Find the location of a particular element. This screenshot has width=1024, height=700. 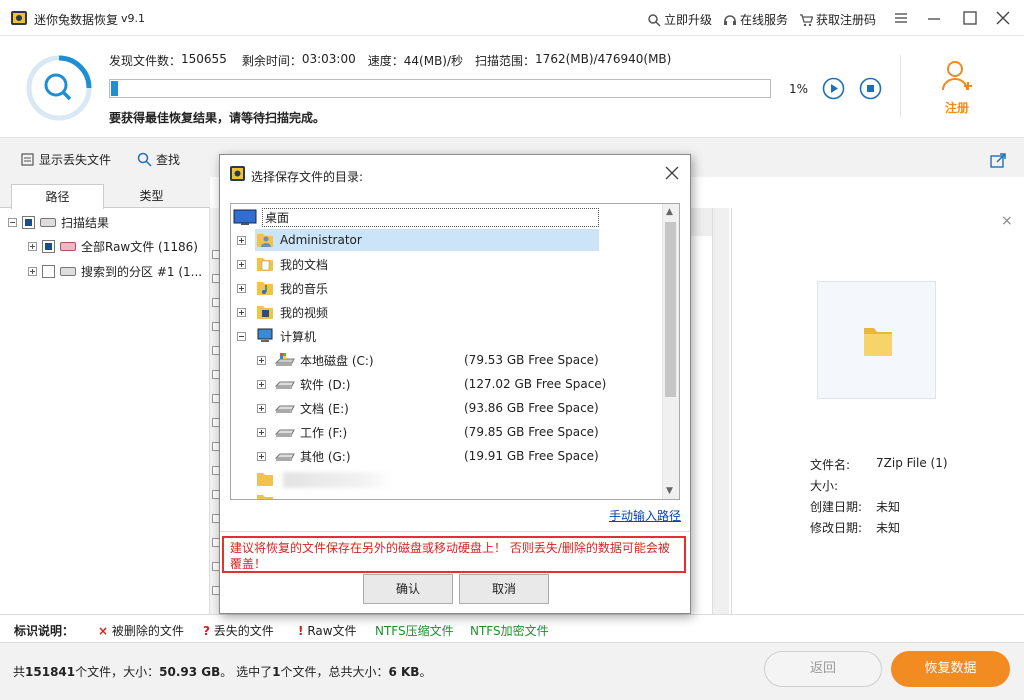

preview-close-icon: × is located at coordinates (1007, 221).